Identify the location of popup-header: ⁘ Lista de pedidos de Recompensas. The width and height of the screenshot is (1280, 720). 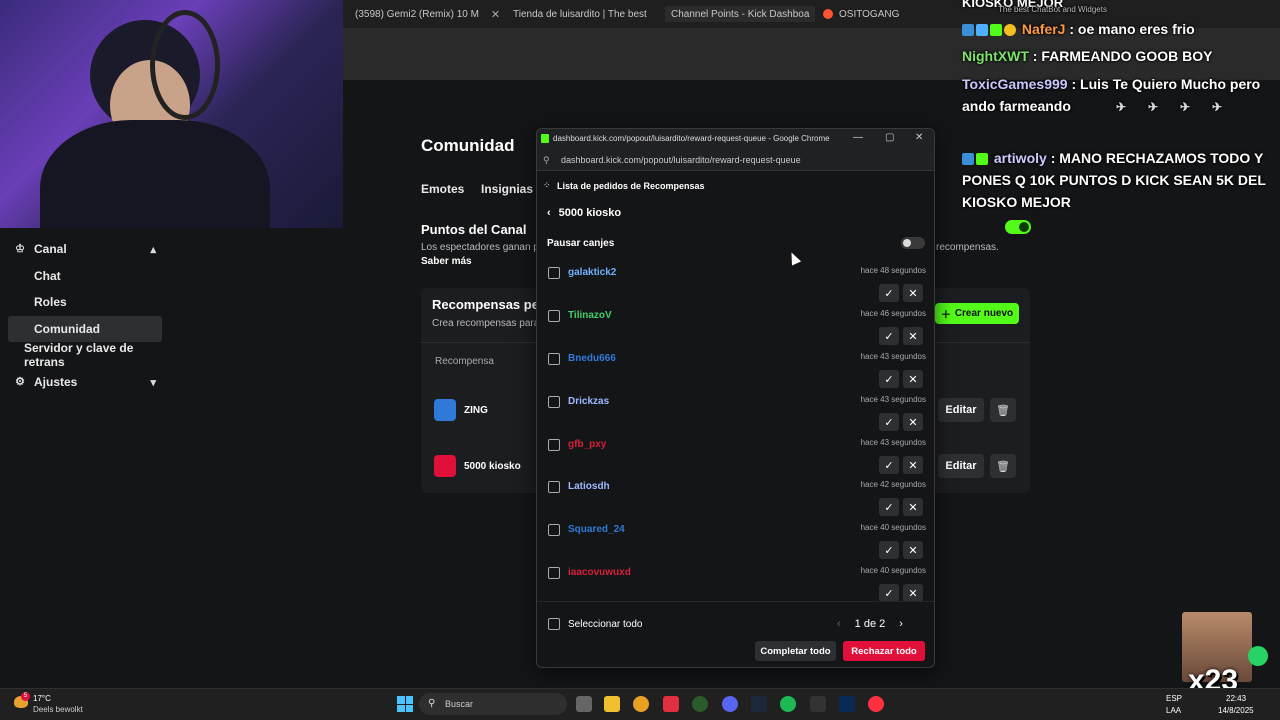
(624, 185).